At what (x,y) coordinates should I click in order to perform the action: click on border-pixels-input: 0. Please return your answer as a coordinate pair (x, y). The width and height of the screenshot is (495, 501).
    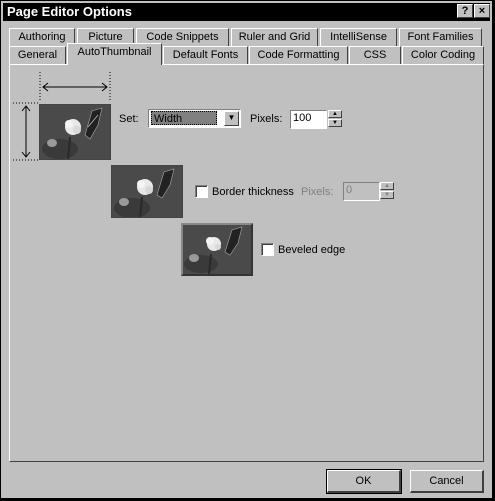
    Looking at the image, I should click on (361, 191).